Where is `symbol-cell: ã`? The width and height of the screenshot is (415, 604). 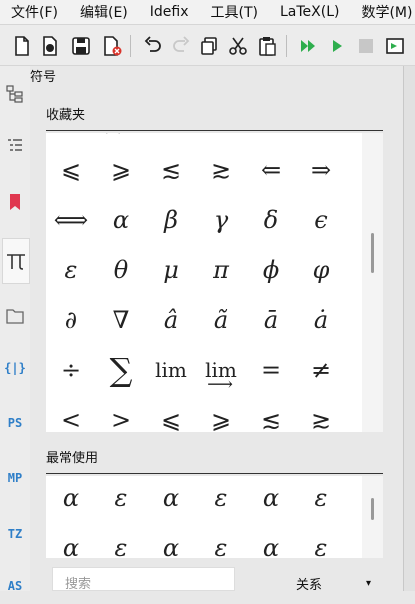 symbol-cell: ã is located at coordinates (221, 320).